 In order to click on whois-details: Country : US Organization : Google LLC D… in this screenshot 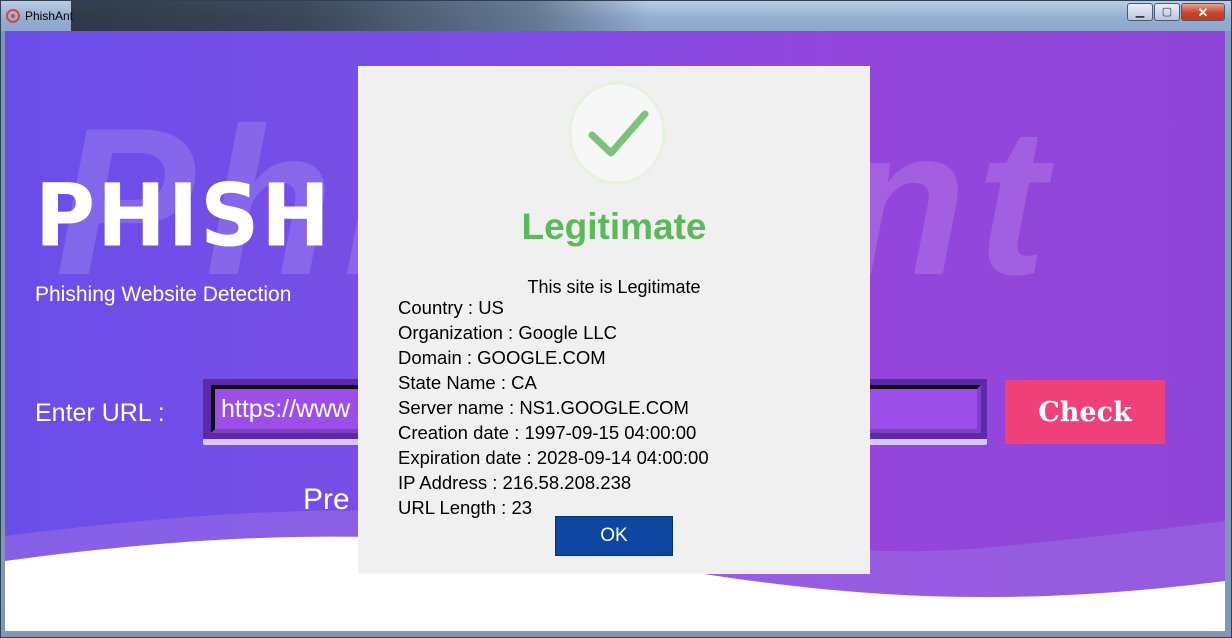, I will do `click(553, 409)`.